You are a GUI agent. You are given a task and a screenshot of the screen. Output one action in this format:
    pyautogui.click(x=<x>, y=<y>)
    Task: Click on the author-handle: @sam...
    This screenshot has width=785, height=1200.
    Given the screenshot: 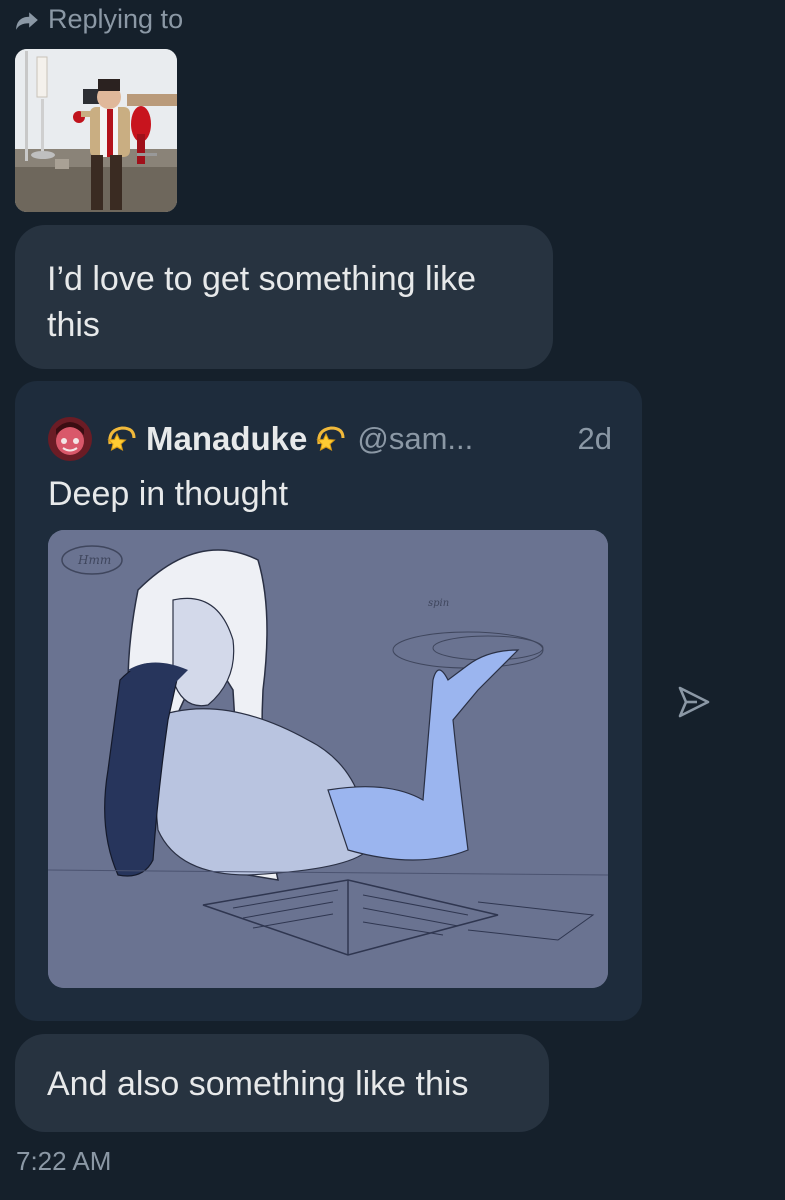 What is the action you would take?
    pyautogui.click(x=415, y=439)
    